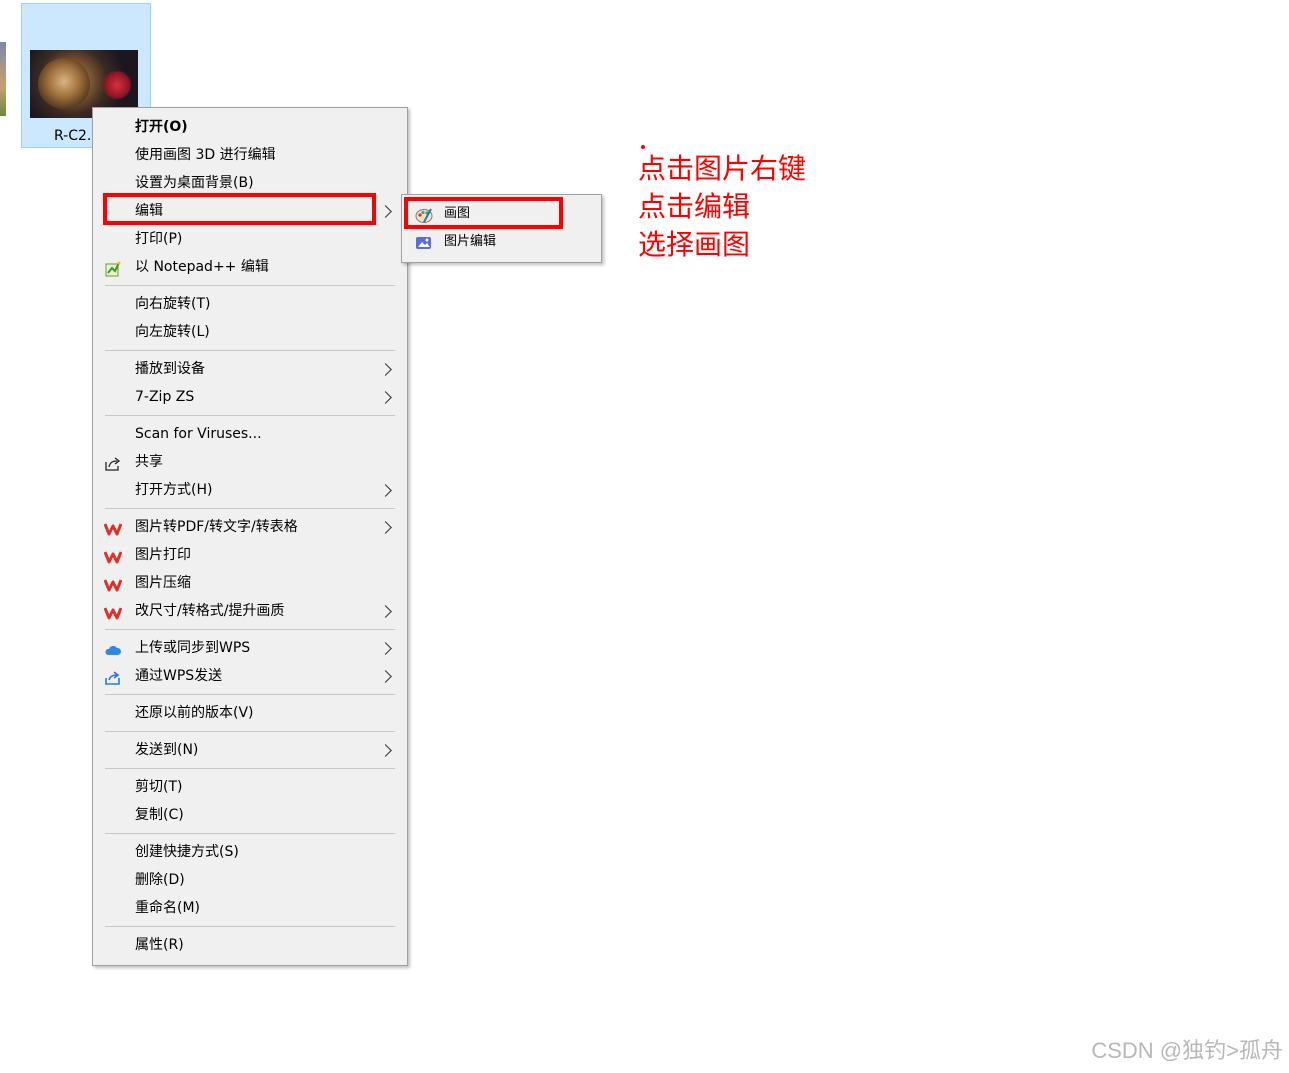  Describe the element at coordinates (250, 676) in the screenshot. I see `menu-item-5-1: 通过WPS发送` at that location.